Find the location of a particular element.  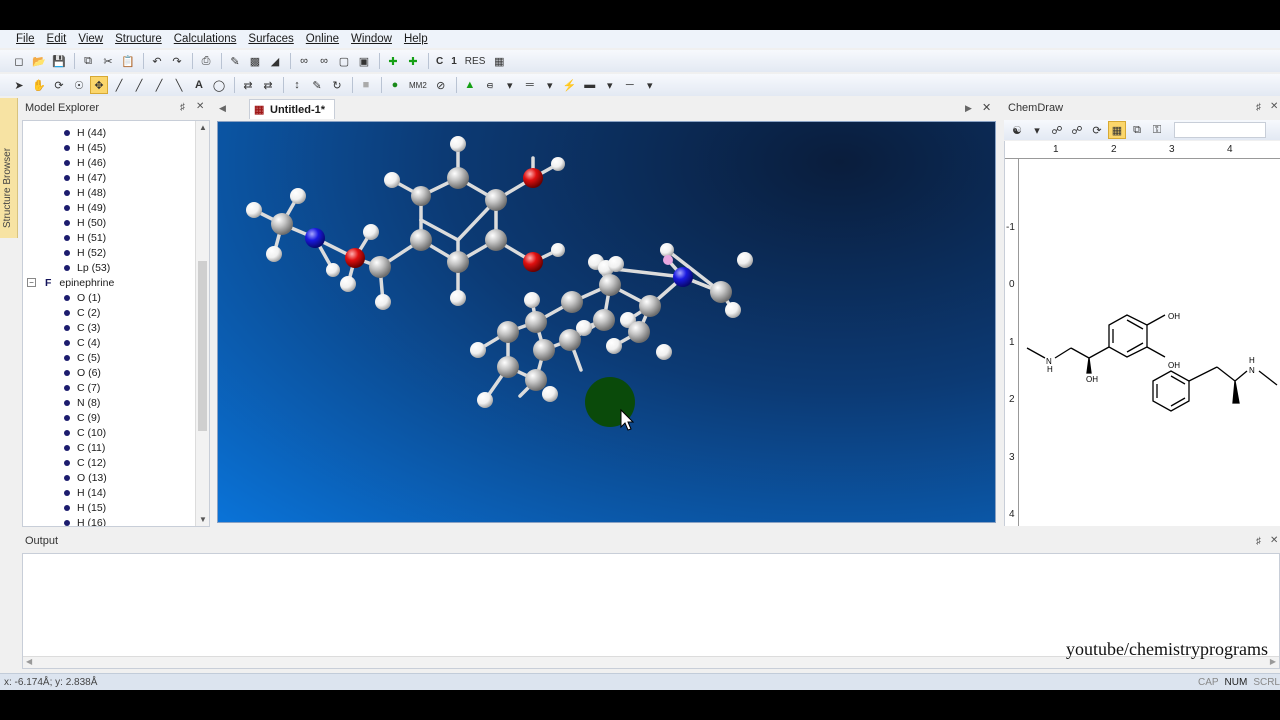

tree-atom-item: C (4) is located at coordinates (116, 342).